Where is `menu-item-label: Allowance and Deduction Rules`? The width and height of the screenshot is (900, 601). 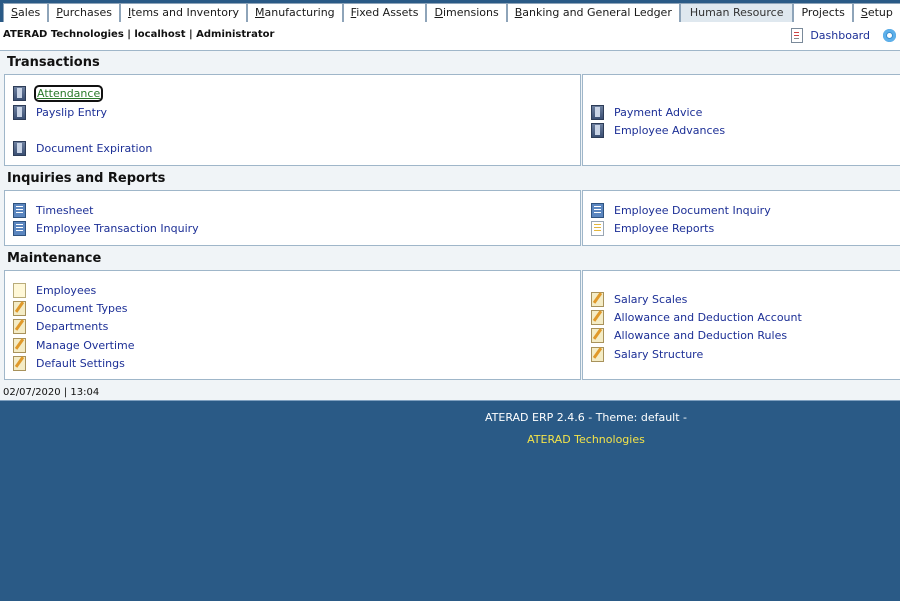
menu-item-label: Allowance and Deduction Rules is located at coordinates (701, 335).